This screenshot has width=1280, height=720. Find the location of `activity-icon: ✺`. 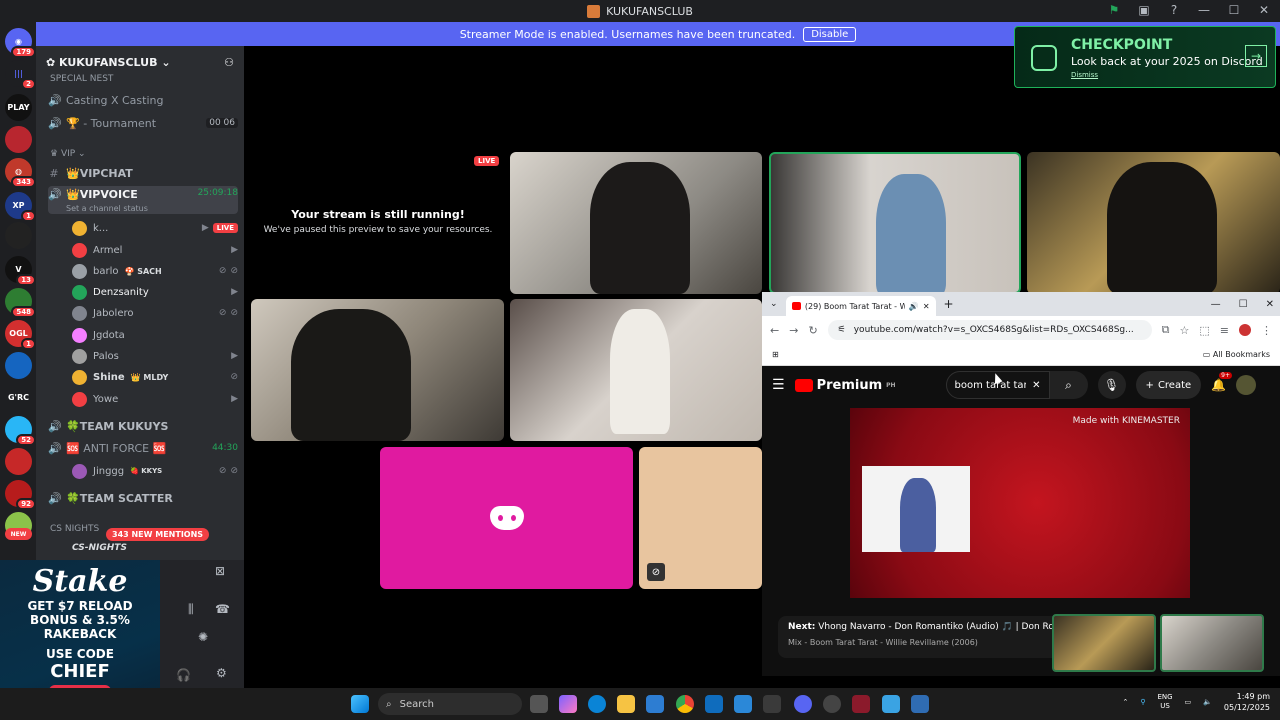

activity-icon: ✺ is located at coordinates (203, 637).